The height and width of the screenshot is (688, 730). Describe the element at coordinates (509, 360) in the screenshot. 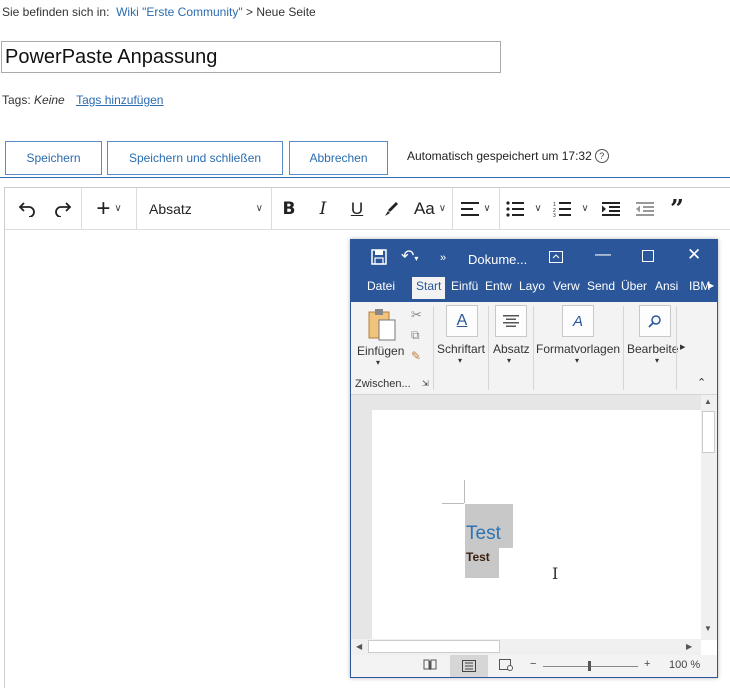

I see `paragraph-dropdown-icon: ▾` at that location.